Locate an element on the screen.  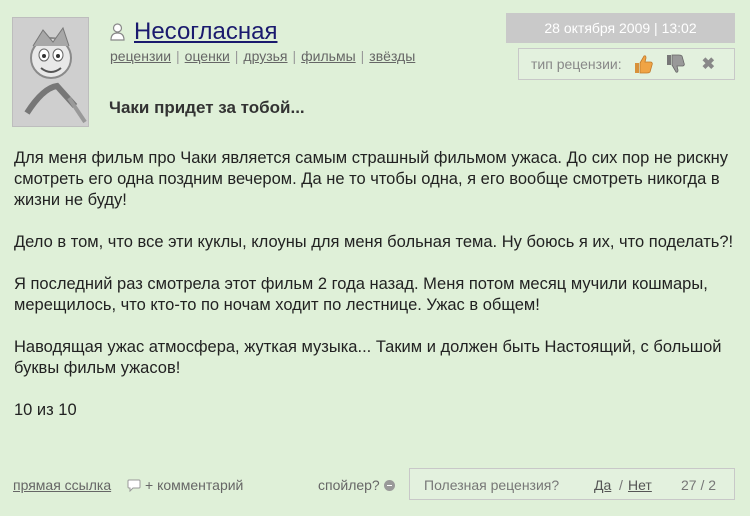
thumbs-down-icon is located at coordinates (675, 64).